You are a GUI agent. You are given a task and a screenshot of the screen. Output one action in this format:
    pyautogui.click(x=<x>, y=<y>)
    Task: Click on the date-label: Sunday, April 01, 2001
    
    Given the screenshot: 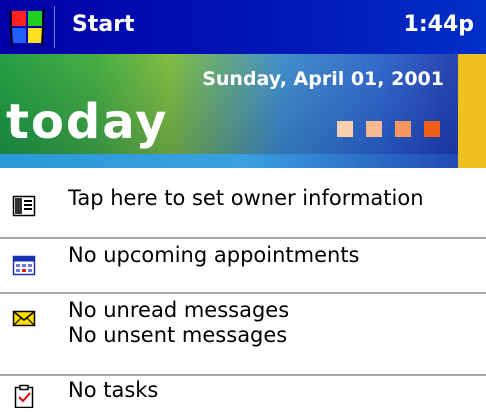 What is the action you would take?
    pyautogui.click(x=323, y=79)
    